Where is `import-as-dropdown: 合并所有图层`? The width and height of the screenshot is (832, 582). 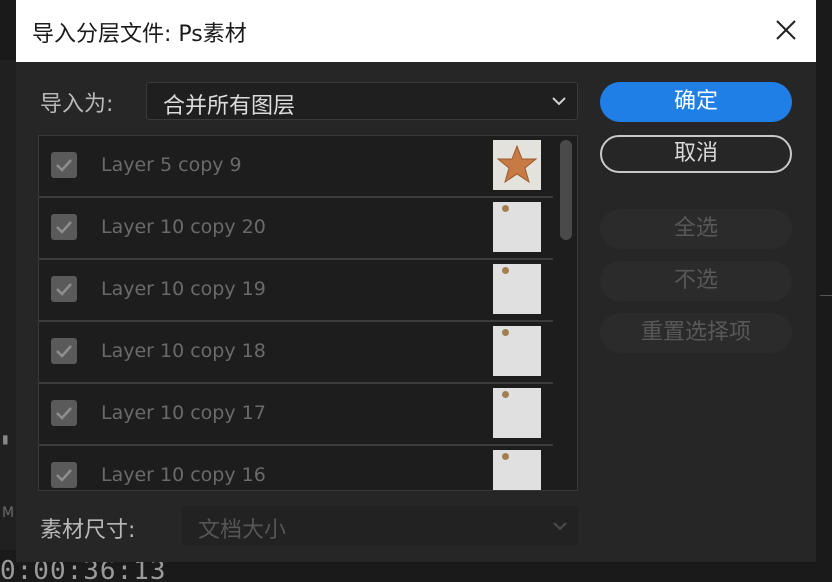 import-as-dropdown: 合并所有图层 is located at coordinates (362, 101).